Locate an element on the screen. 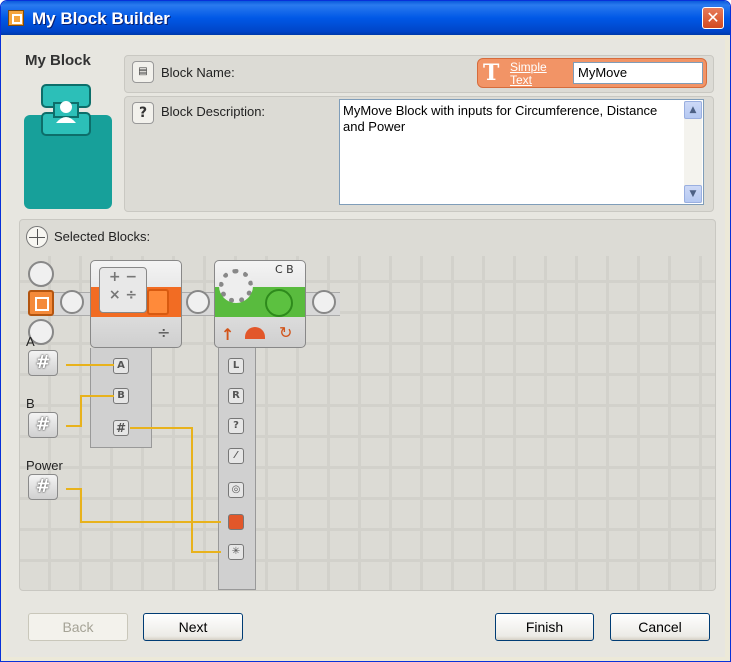  wire-b-v is located at coordinates (81, 411).